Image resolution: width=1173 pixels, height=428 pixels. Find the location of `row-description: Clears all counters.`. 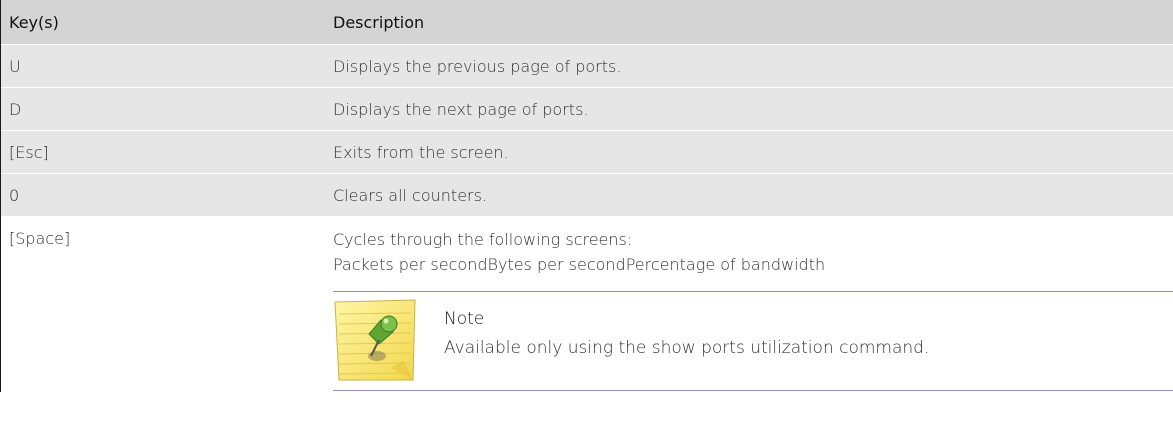

row-description: Clears all counters. is located at coordinates (410, 195).